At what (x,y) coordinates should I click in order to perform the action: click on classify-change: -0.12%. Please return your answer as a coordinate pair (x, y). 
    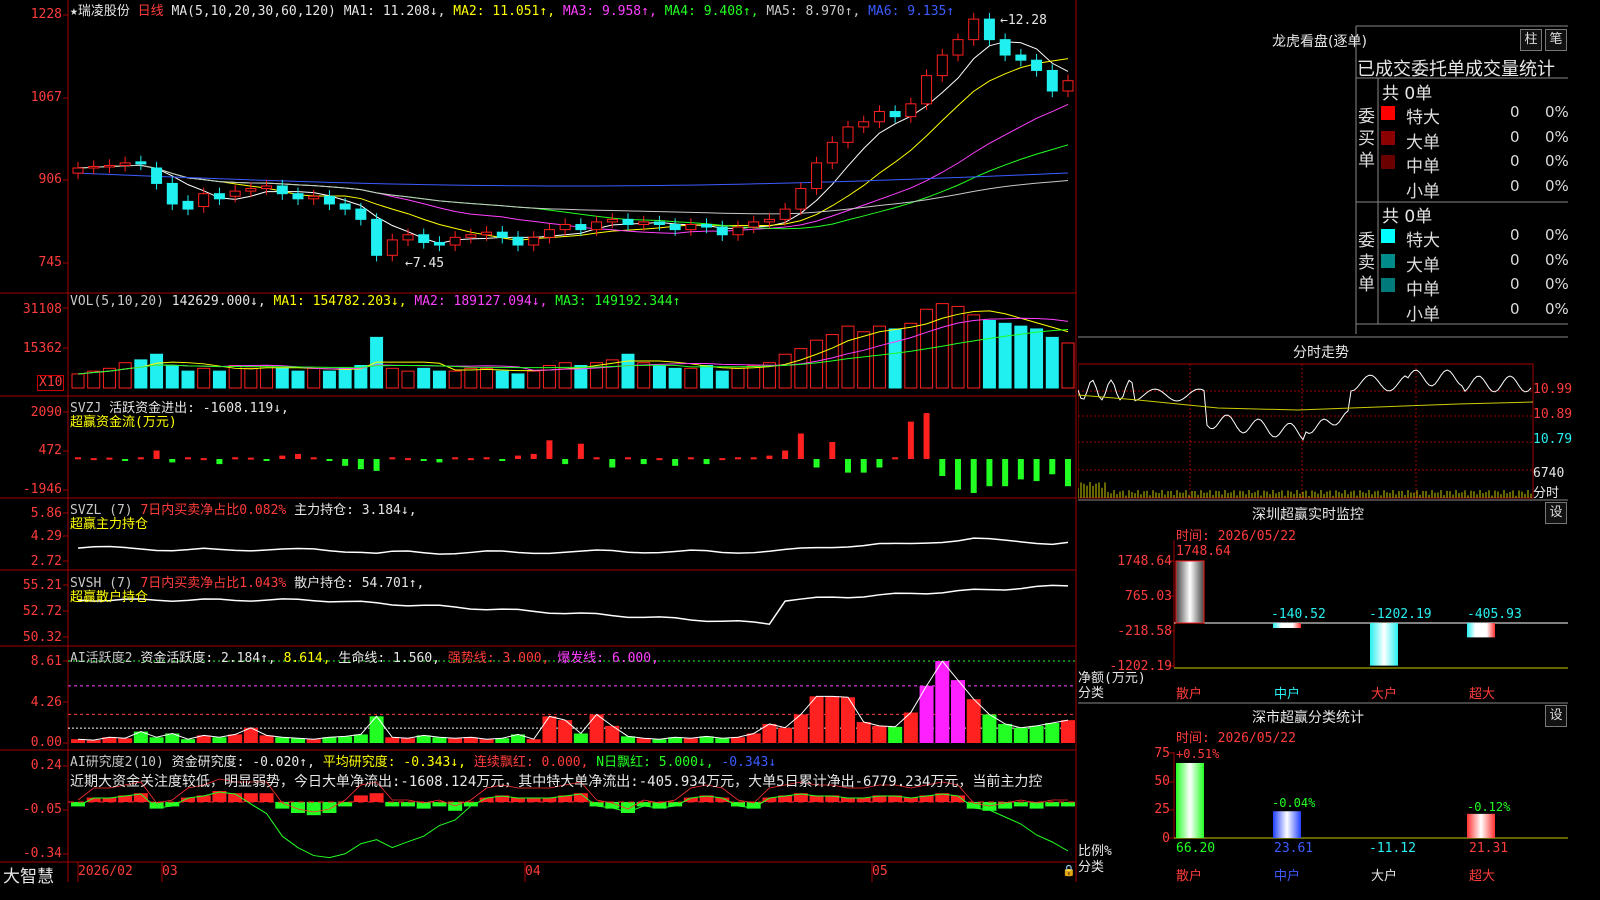
    Looking at the image, I should click on (1489, 807).